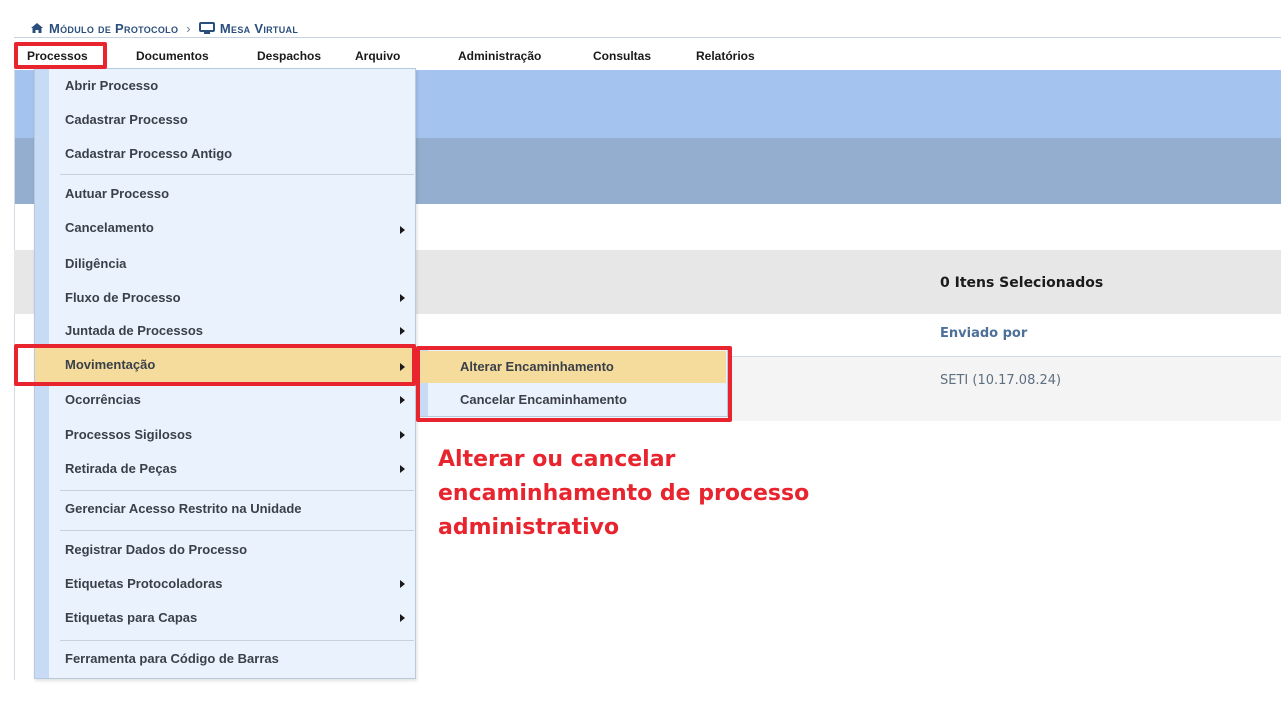 The image size is (1281, 702). I want to click on menu-item-cadastrar-processo-antigo: Cadastrar Processo Antigo, so click(148, 153).